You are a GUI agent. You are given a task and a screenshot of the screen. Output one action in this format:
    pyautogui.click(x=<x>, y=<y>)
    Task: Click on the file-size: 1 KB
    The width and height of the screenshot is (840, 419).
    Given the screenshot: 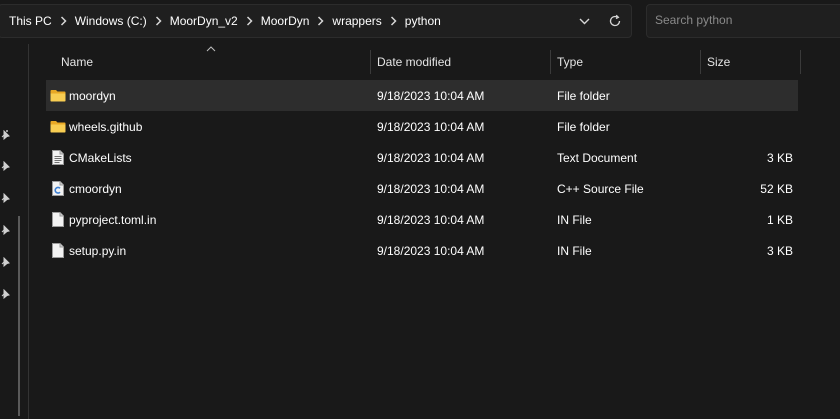 What is the action you would take?
    pyautogui.click(x=779, y=219)
    